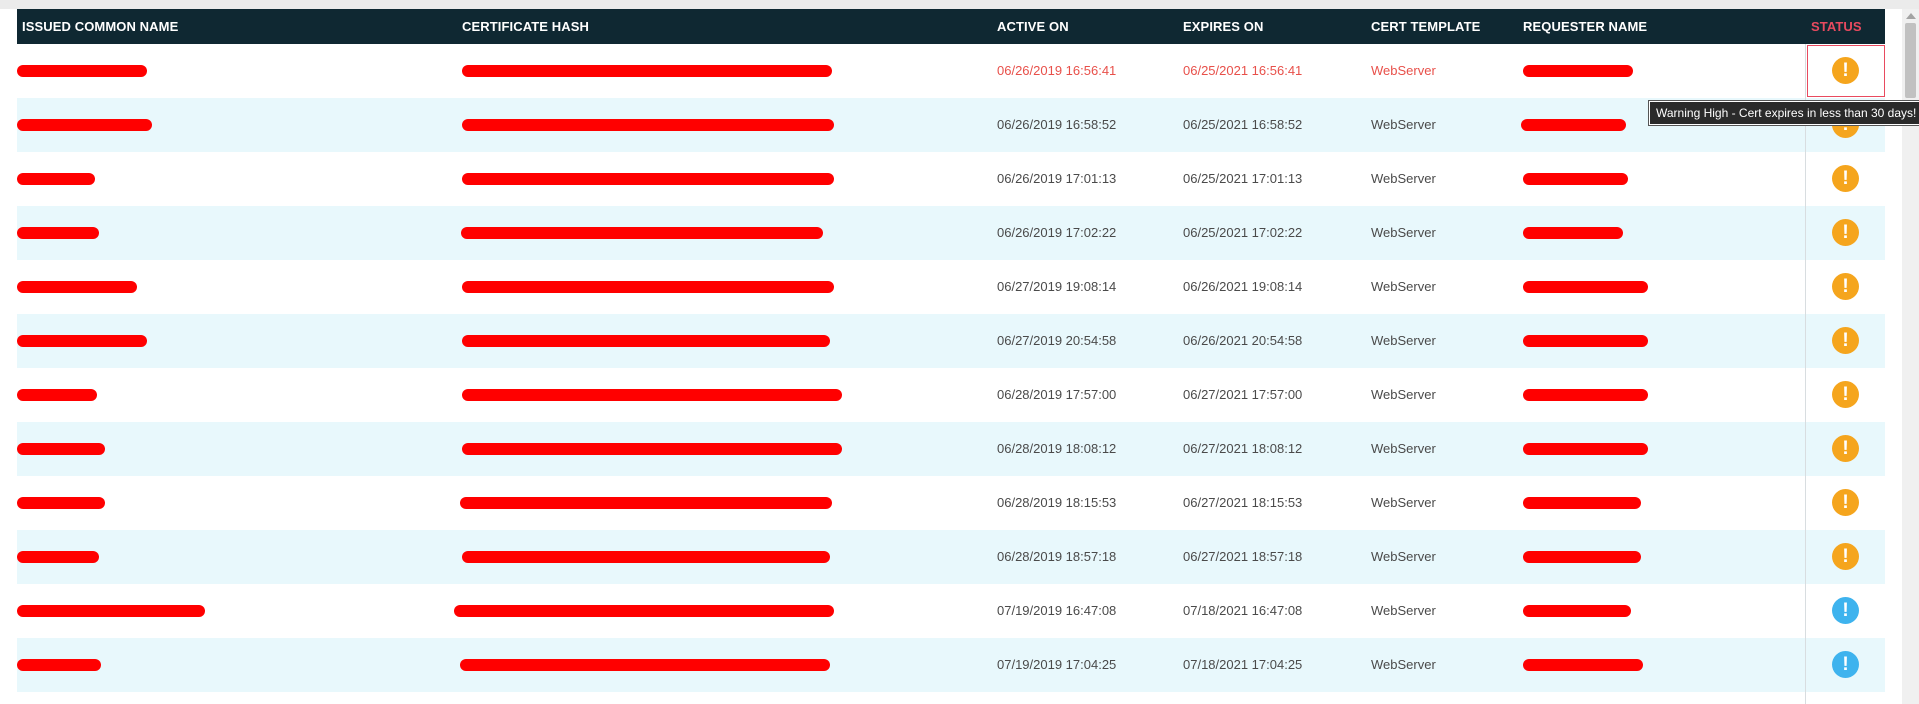  What do you see at coordinates (1846, 71) in the screenshot?
I see `status-cell-focus-outline` at bounding box center [1846, 71].